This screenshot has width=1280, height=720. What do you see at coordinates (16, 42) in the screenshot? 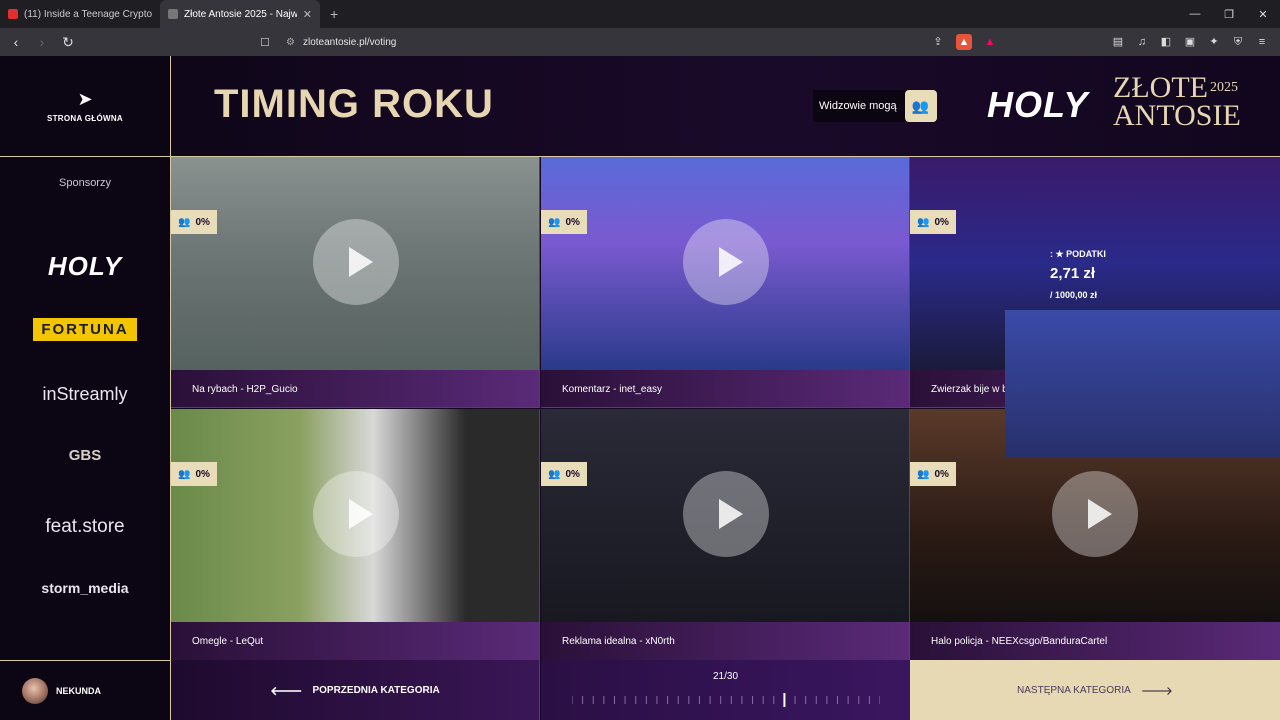
I see `back-icon: ‹` at bounding box center [16, 42].